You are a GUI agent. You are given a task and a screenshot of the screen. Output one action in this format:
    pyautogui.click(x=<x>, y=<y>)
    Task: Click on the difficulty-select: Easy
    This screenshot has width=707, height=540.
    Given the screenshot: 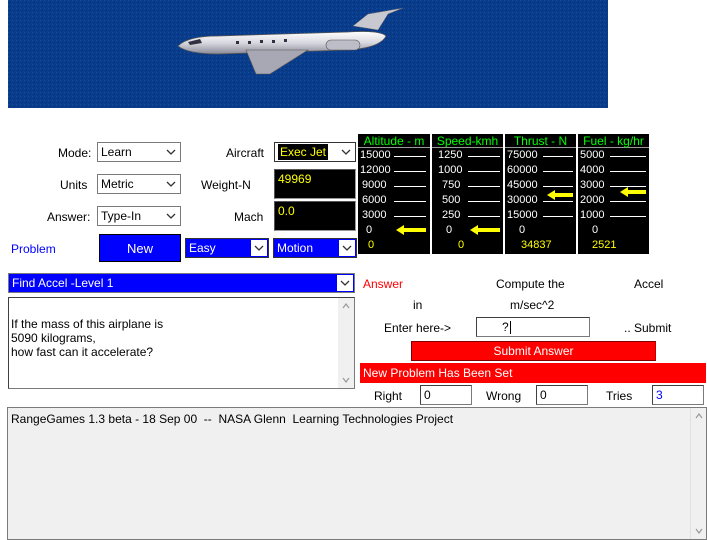 What is the action you would take?
    pyautogui.click(x=227, y=248)
    